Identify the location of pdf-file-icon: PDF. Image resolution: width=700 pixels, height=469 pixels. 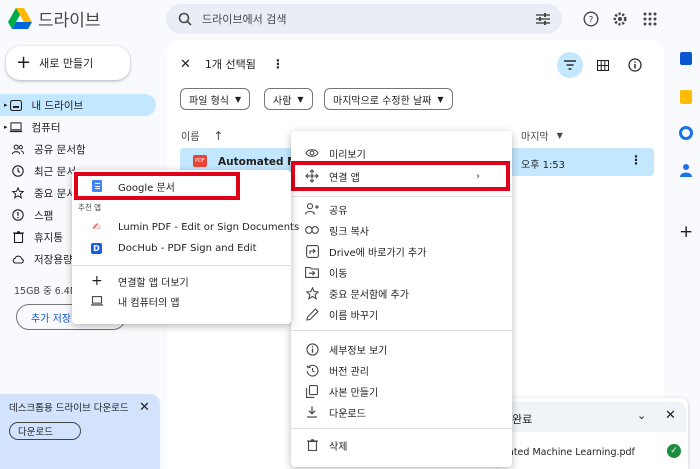
(200, 161).